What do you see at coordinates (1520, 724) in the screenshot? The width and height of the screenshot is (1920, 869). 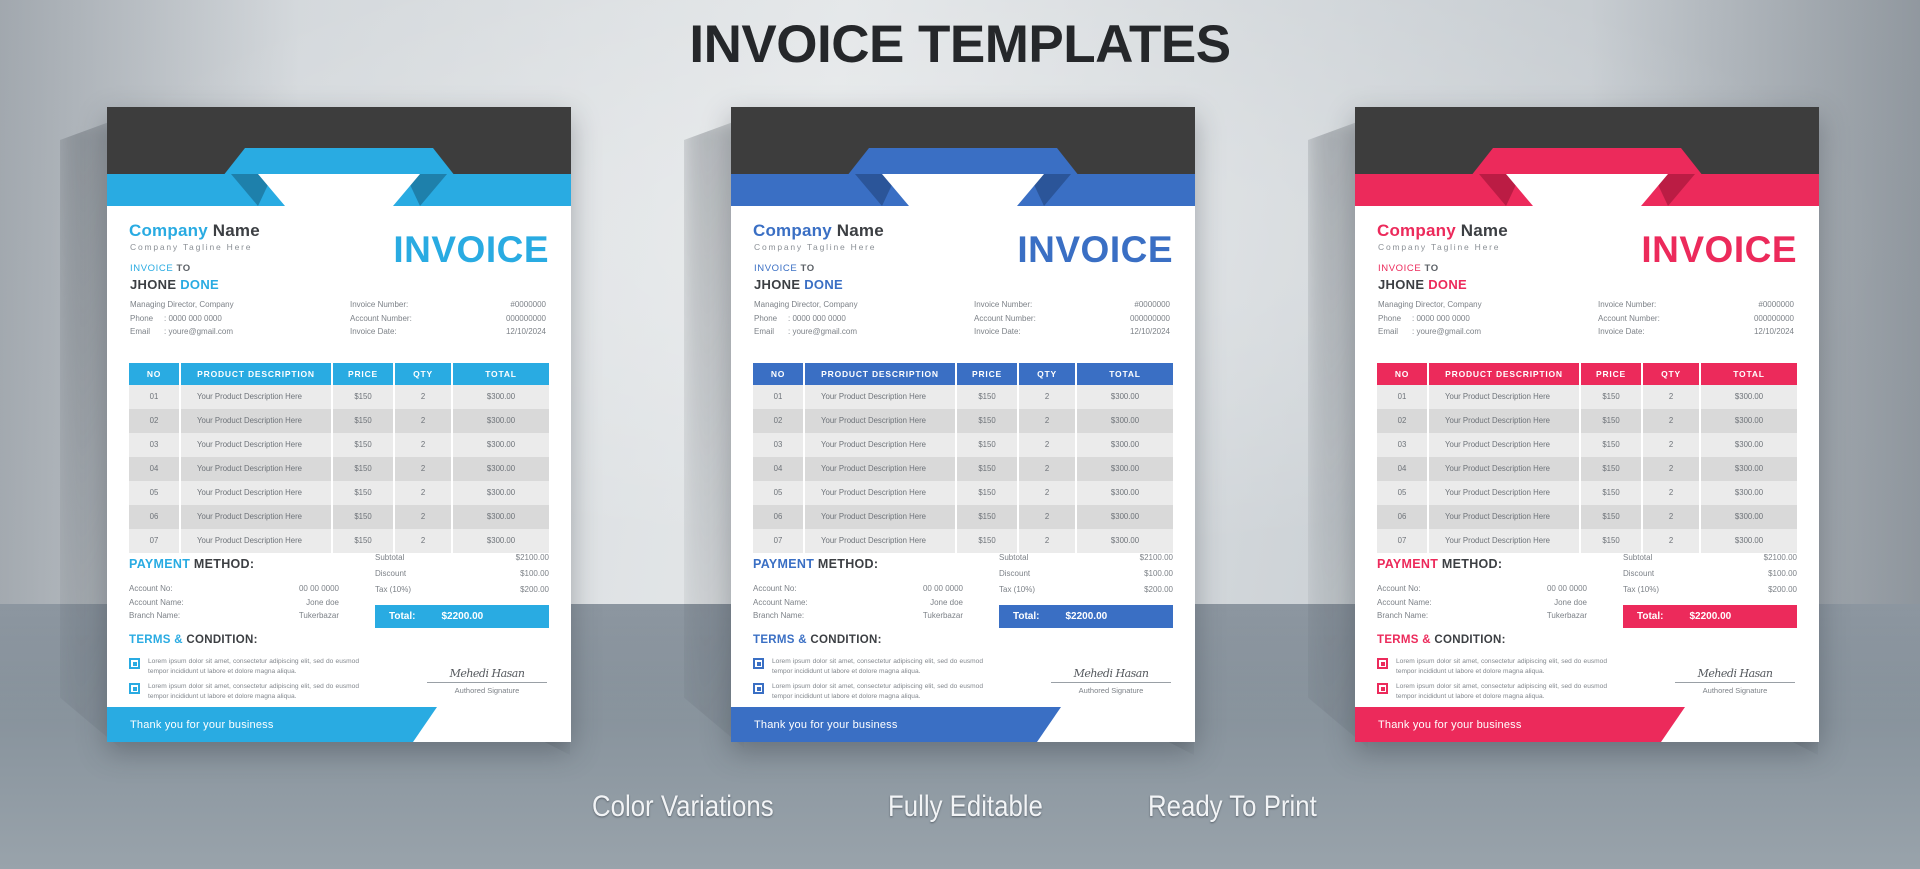 I see `footer-thank-you-band: Thank you for your business` at bounding box center [1520, 724].